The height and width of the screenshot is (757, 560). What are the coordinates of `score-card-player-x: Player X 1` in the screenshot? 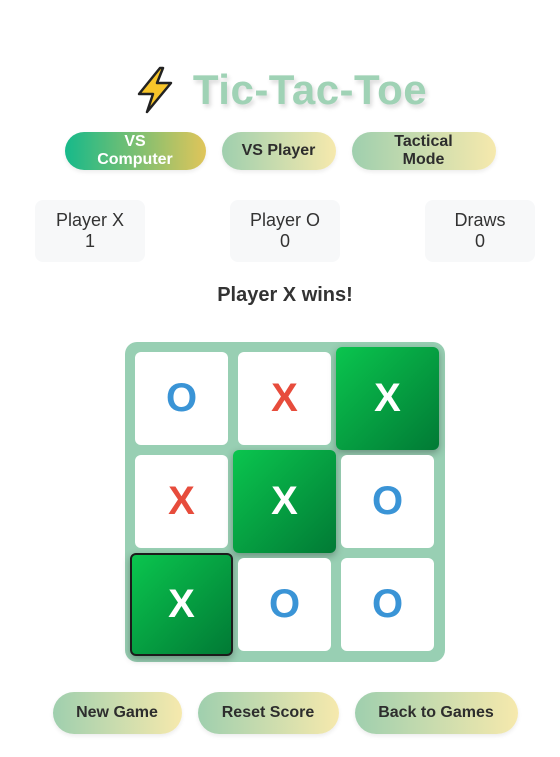 It's located at (90, 231).